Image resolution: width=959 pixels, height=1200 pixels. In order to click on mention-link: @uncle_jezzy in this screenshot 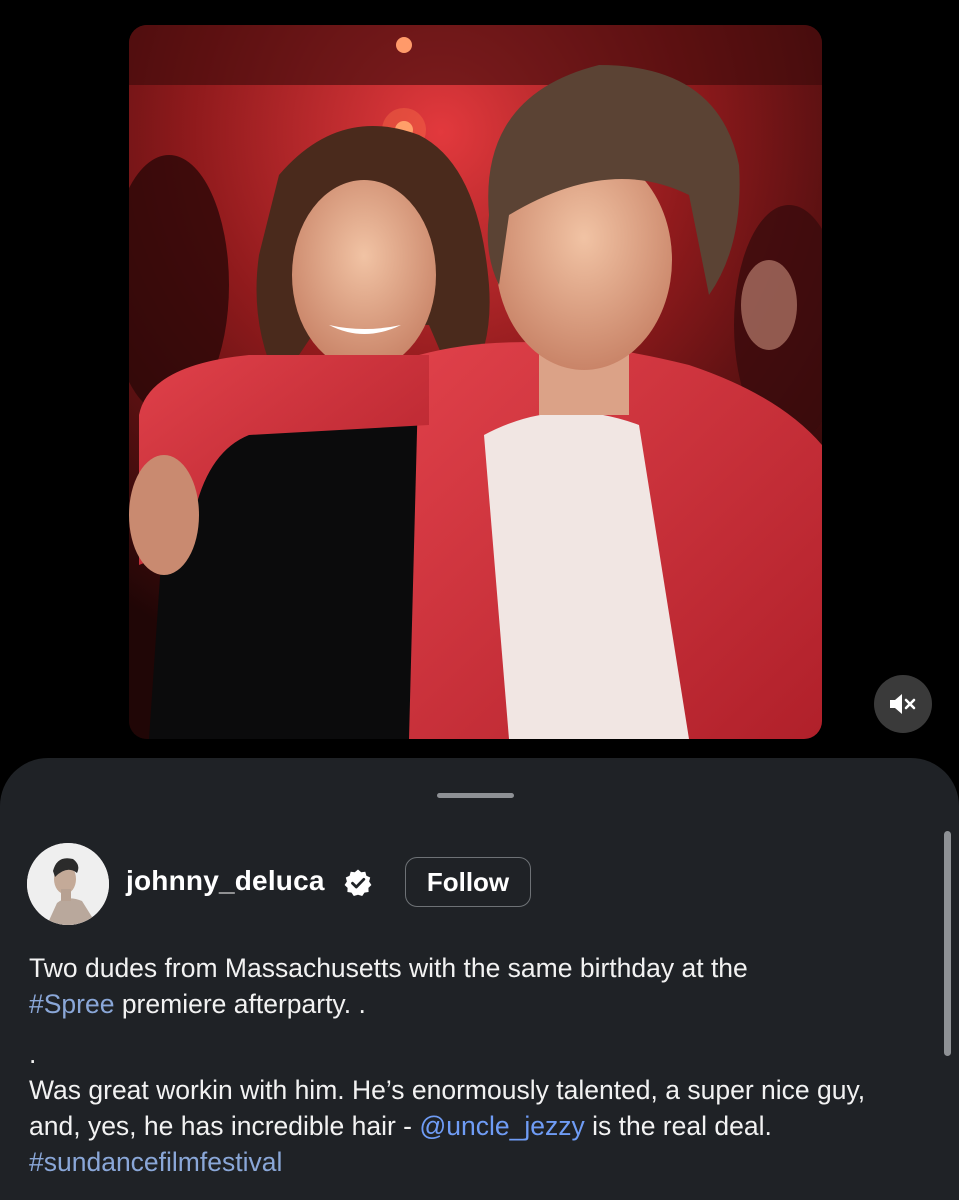, I will do `click(501, 1126)`.